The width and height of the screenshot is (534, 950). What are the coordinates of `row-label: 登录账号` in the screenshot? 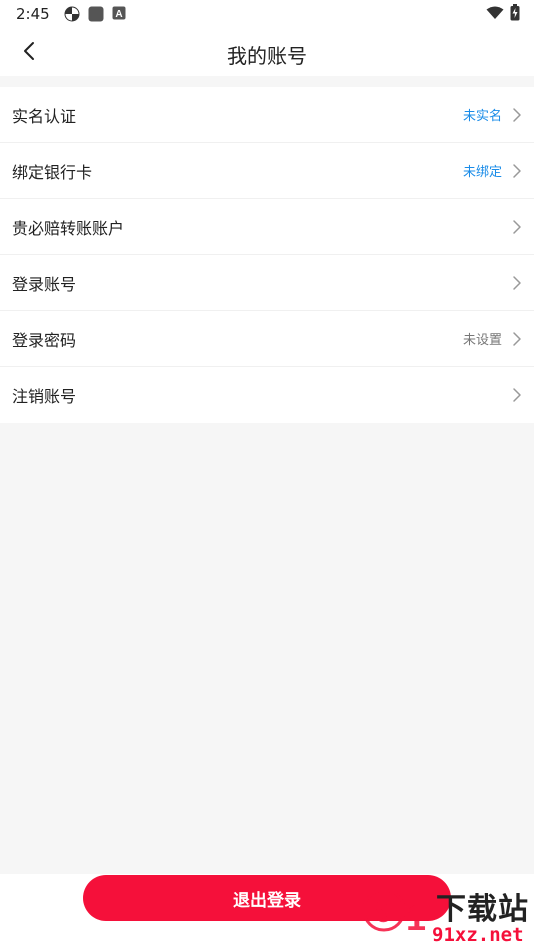 It's located at (44, 284).